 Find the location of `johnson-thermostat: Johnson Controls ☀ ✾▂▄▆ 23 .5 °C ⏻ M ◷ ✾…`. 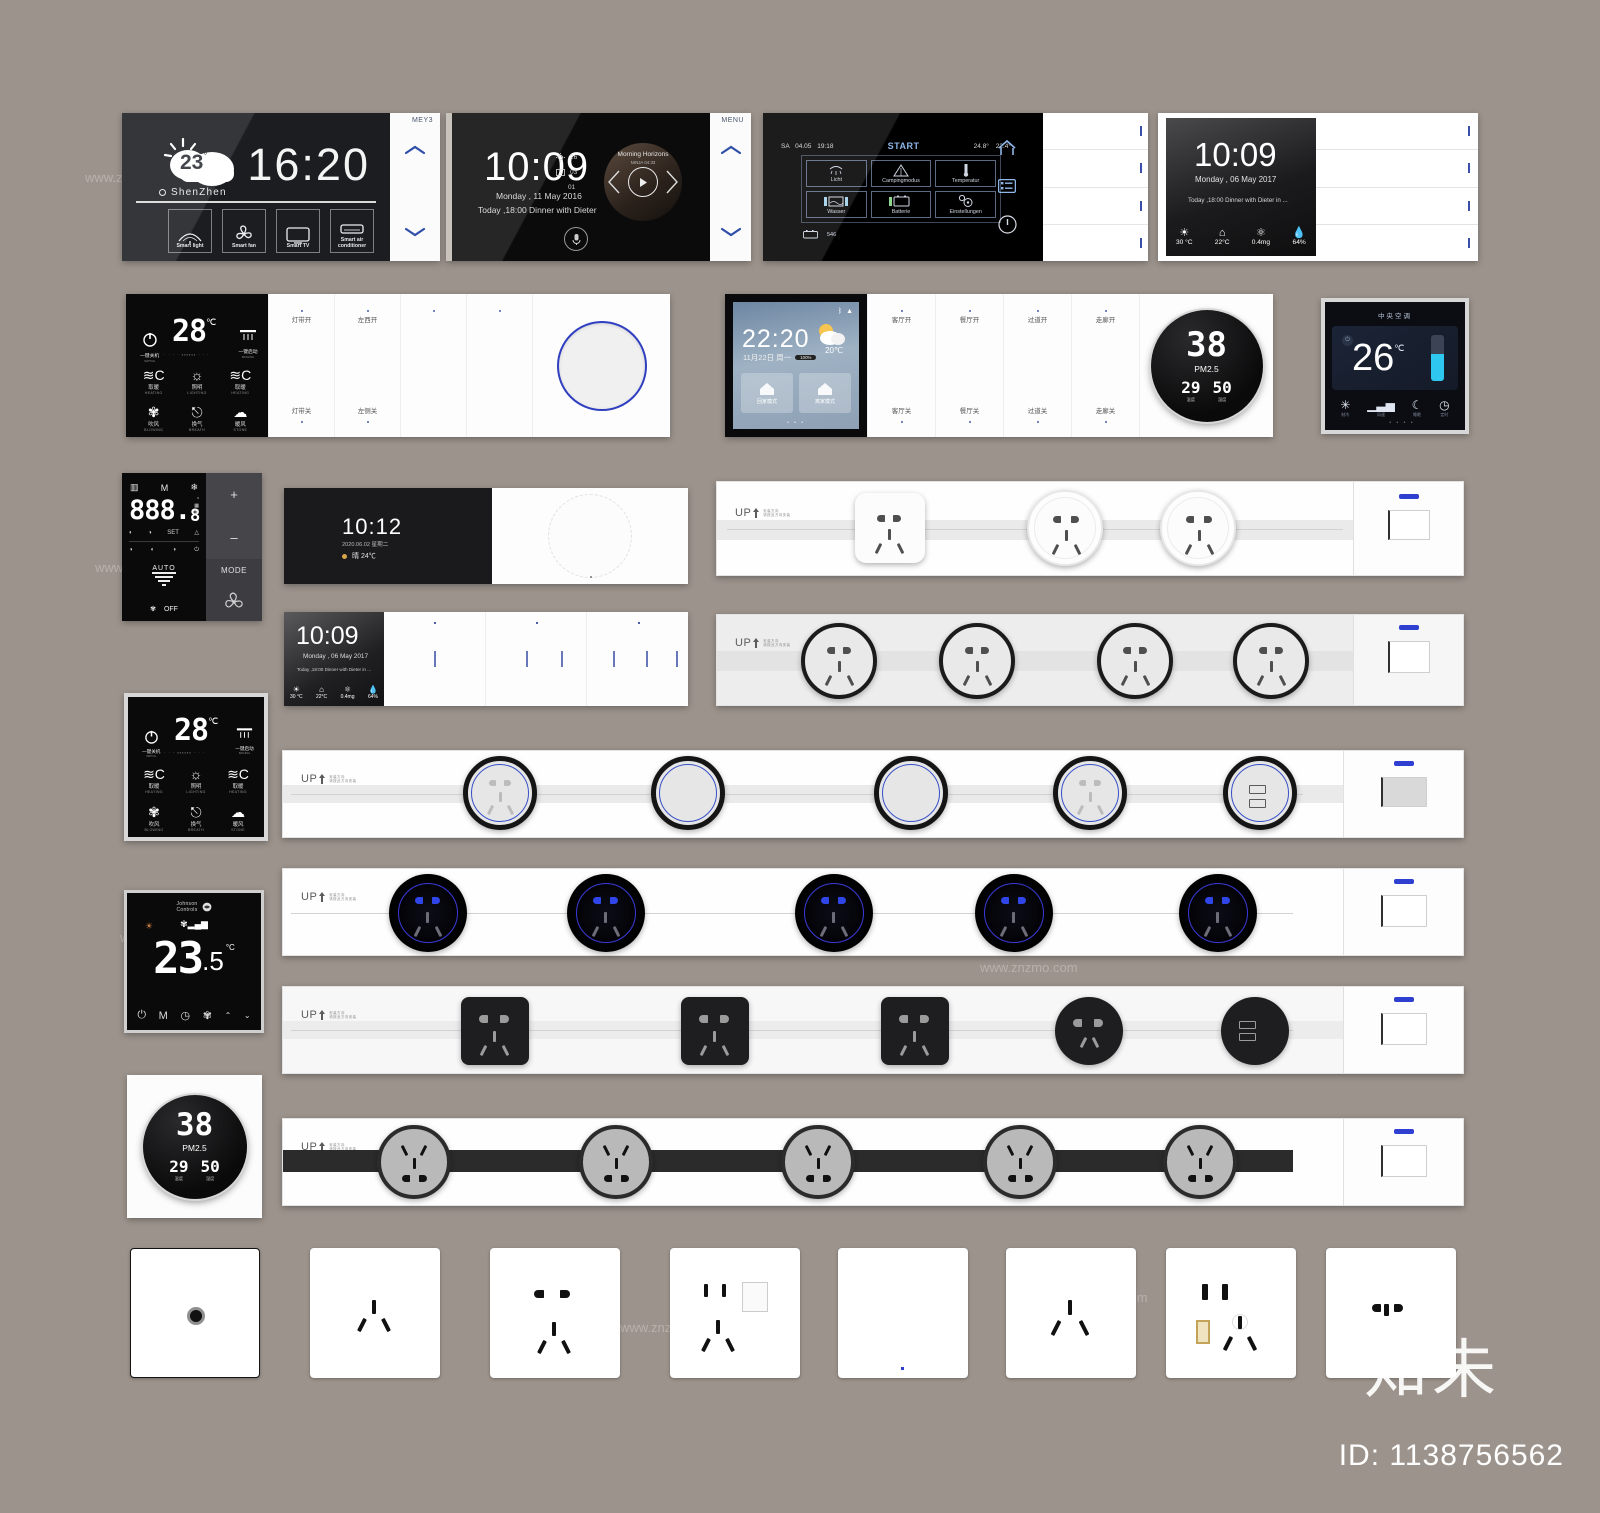

johnson-thermostat: Johnson Controls ☀ ✾▂▄▆ 23 .5 °C ⏻ M ◷ ✾… is located at coordinates (194, 961).